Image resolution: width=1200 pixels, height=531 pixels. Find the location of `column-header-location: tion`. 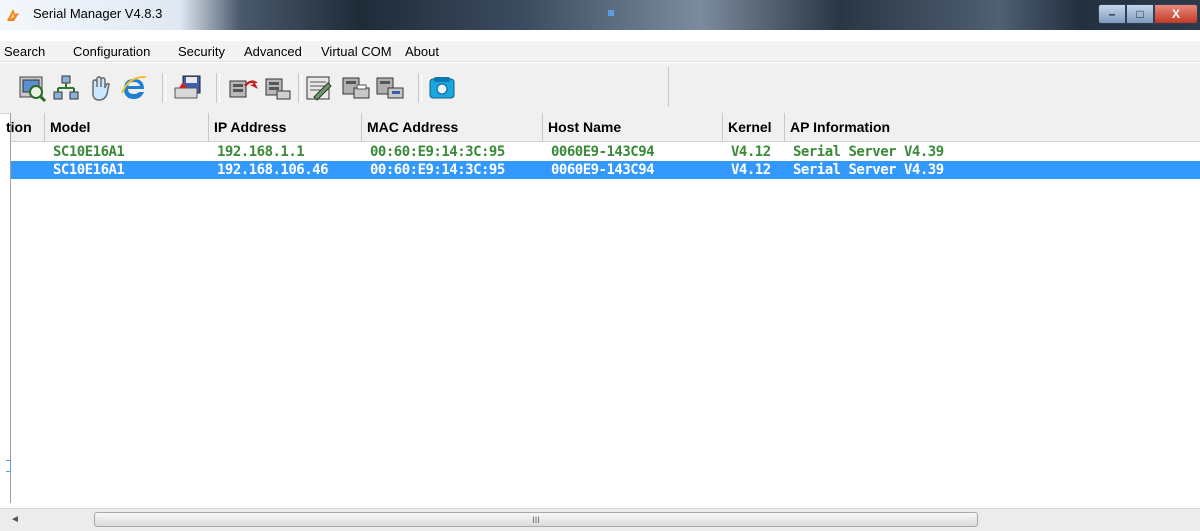

column-header-location: tion is located at coordinates (23, 127).